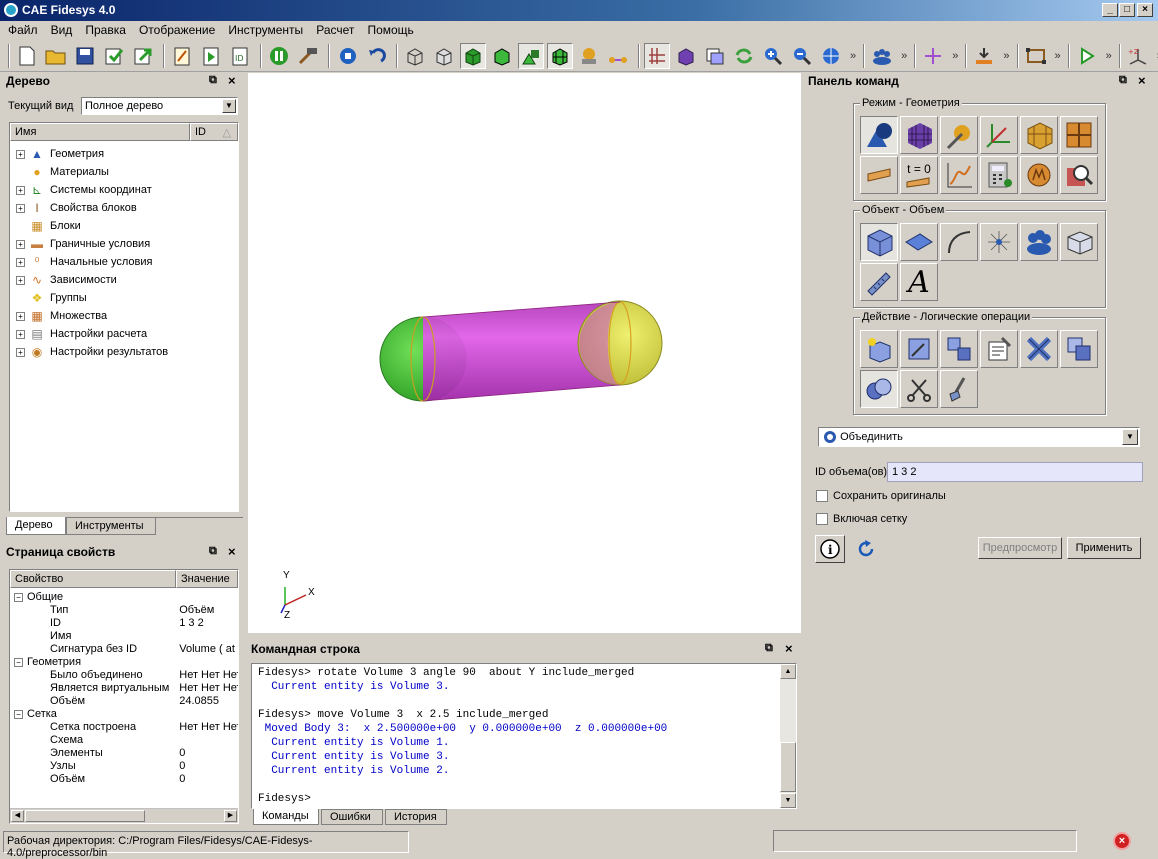 The image size is (1158, 859). Describe the element at coordinates (788, 767) in the screenshot. I see `console-scroll-thumb` at that location.